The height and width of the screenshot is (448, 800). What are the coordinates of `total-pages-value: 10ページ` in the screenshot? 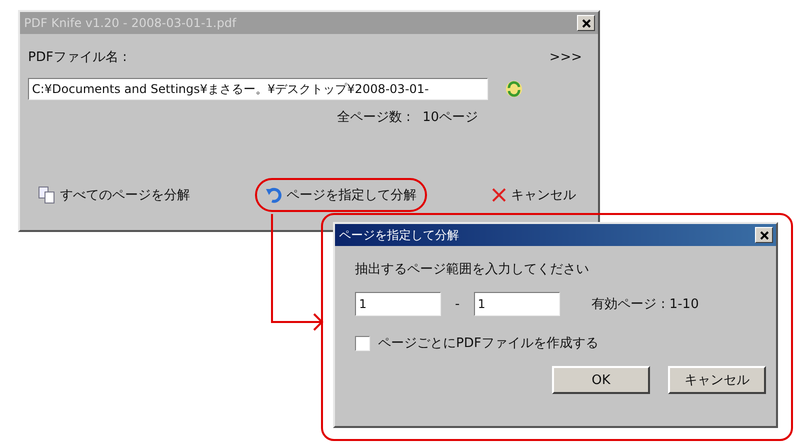 It's located at (450, 117).